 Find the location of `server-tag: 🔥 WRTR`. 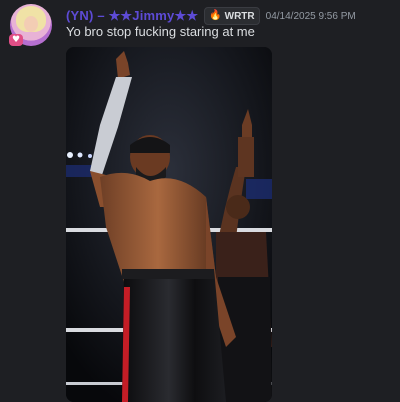

server-tag: 🔥 WRTR is located at coordinates (232, 16).